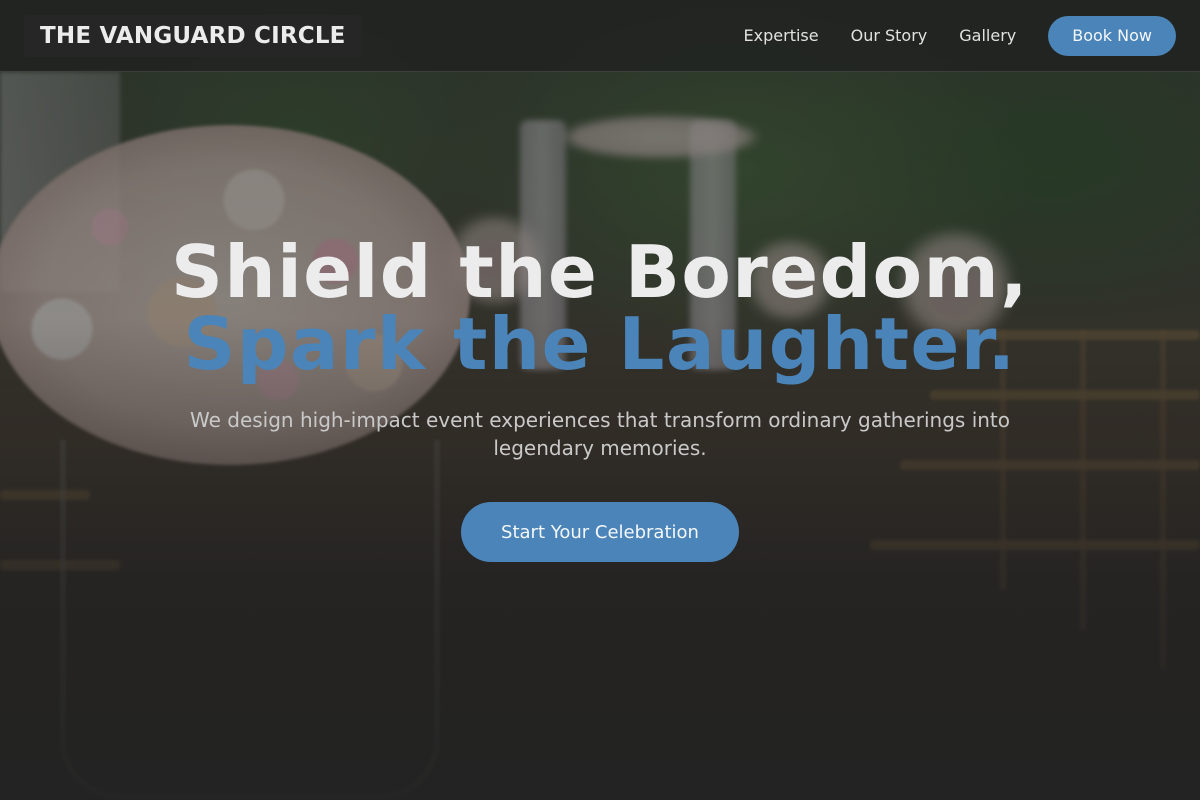 This screenshot has height=800, width=1200. I want to click on book-now-button: Book Now, so click(1112, 35).